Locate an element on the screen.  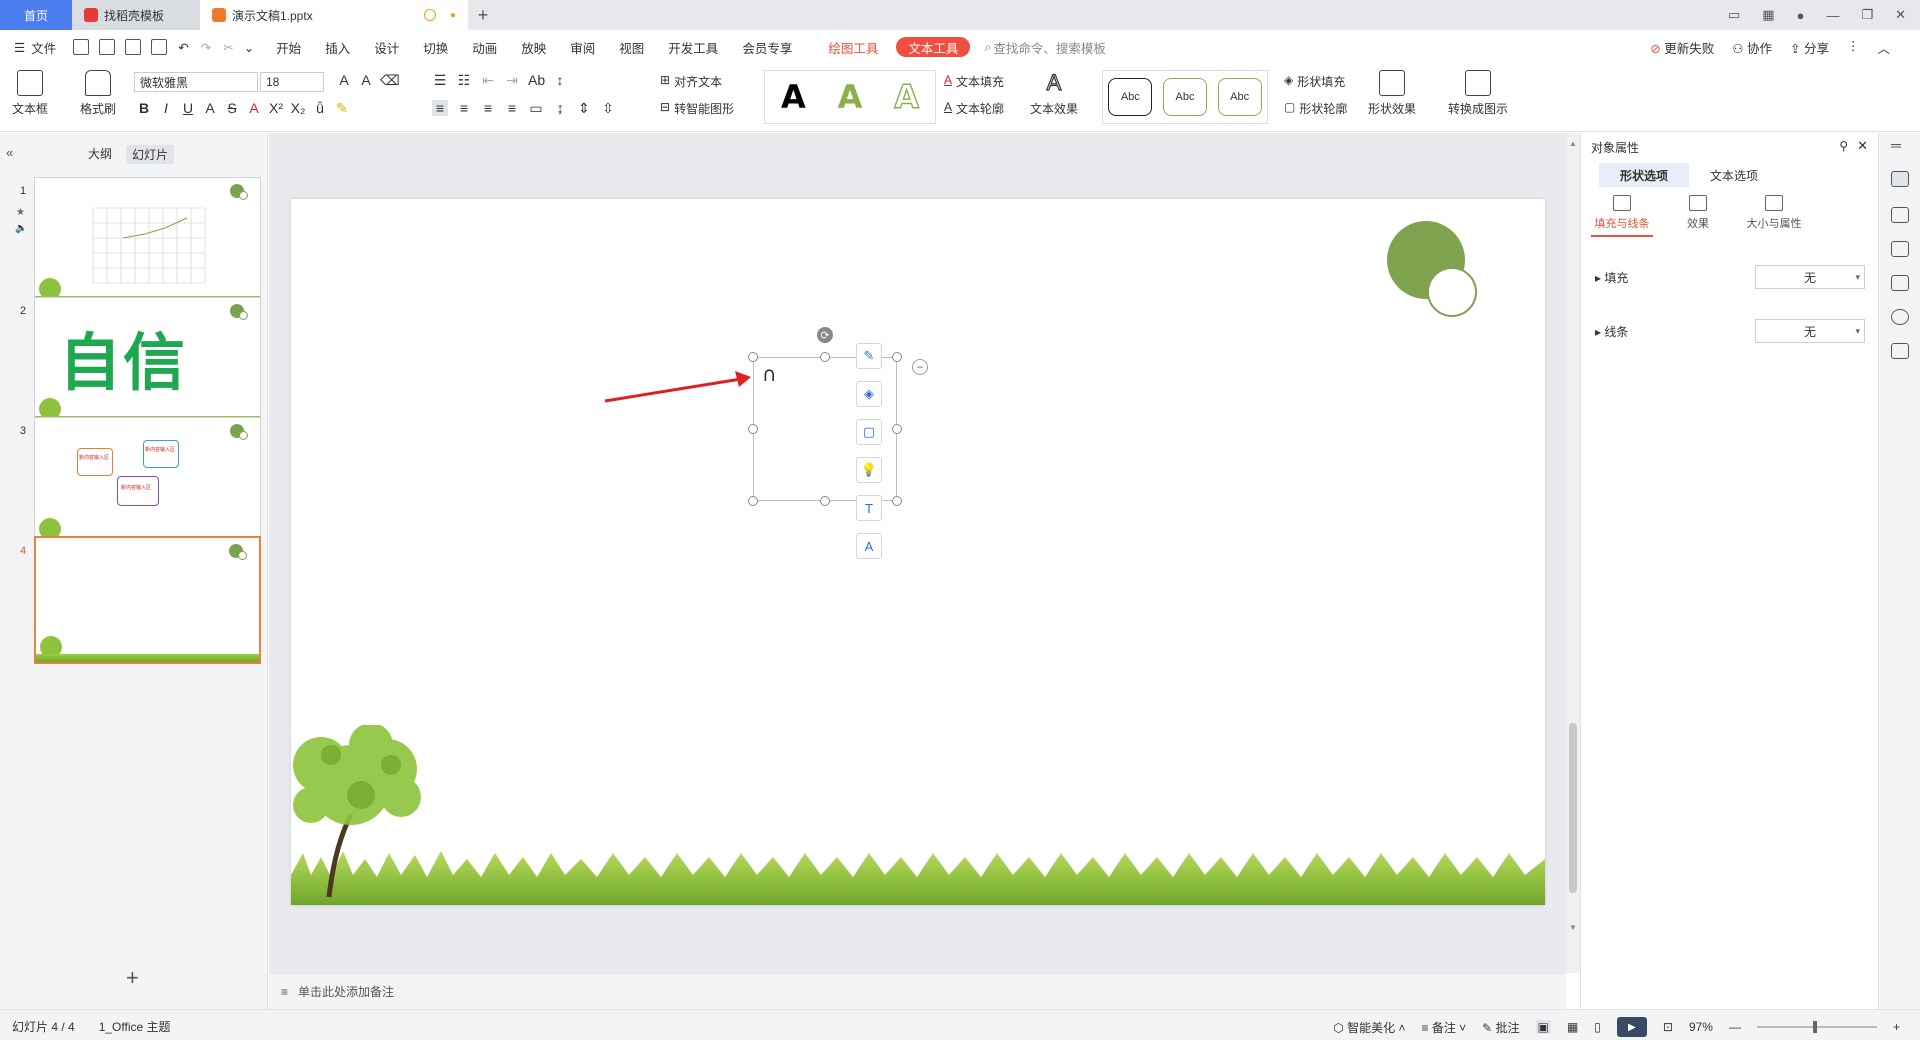
share-button: ⇪ 分享 is located at coordinates (1809, 47).